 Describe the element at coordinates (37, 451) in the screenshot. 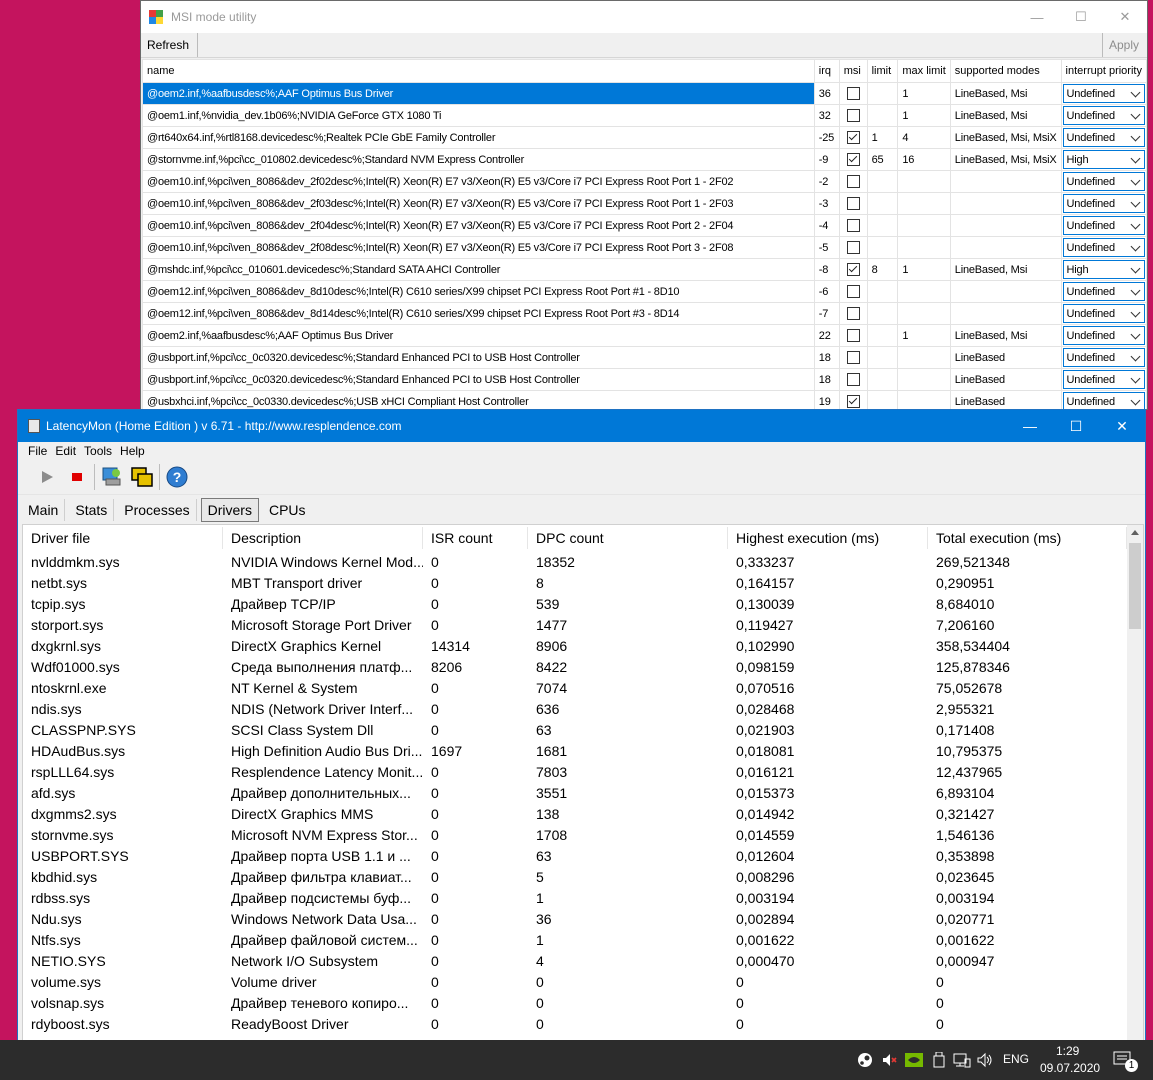

I see `menu-file: File` at that location.